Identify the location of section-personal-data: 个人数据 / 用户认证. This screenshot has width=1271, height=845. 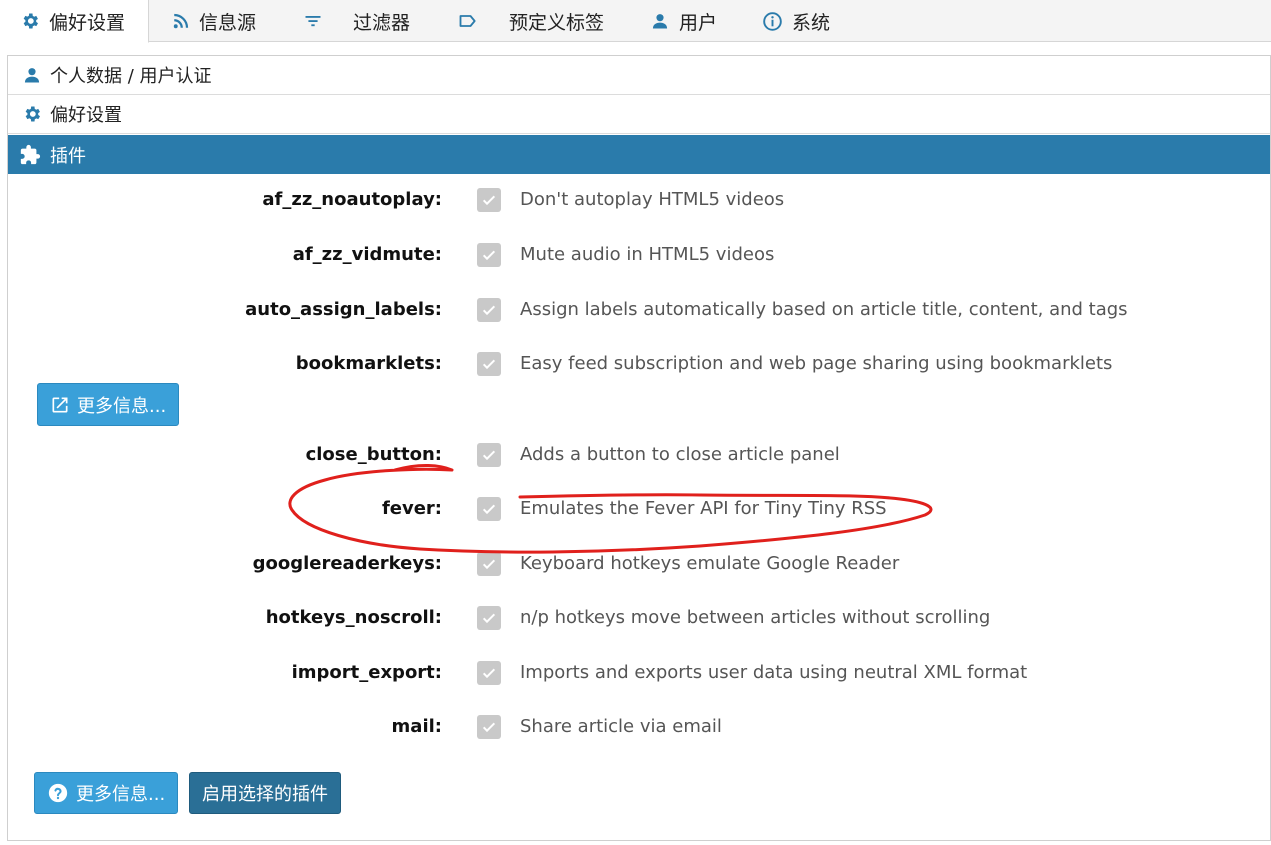
(639, 75).